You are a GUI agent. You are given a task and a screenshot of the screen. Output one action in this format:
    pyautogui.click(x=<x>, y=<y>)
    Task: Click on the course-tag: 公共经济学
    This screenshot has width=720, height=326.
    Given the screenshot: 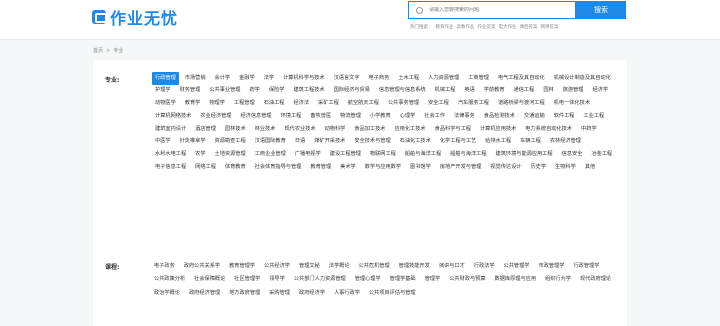 What is the action you would take?
    pyautogui.click(x=277, y=266)
    